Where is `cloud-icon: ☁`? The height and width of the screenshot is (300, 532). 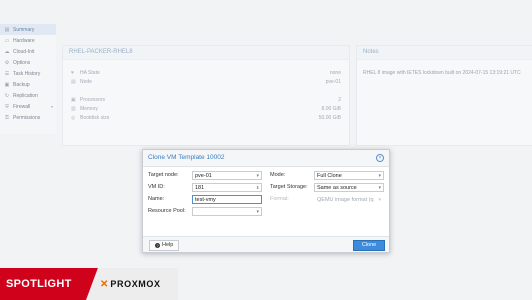
cloud-icon: ☁ is located at coordinates (7, 51).